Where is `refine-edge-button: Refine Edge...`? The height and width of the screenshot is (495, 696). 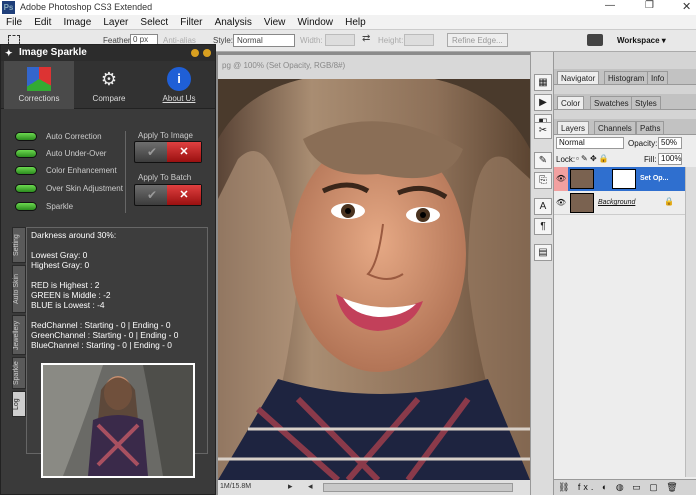 refine-edge-button: Refine Edge... is located at coordinates (477, 40).